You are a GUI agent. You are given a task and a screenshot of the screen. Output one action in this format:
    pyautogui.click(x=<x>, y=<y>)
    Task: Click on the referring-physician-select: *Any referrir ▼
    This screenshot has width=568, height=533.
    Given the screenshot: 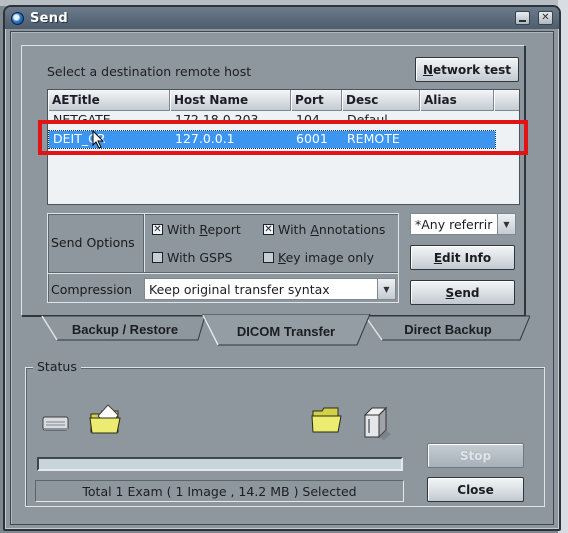 What is the action you would take?
    pyautogui.click(x=463, y=224)
    